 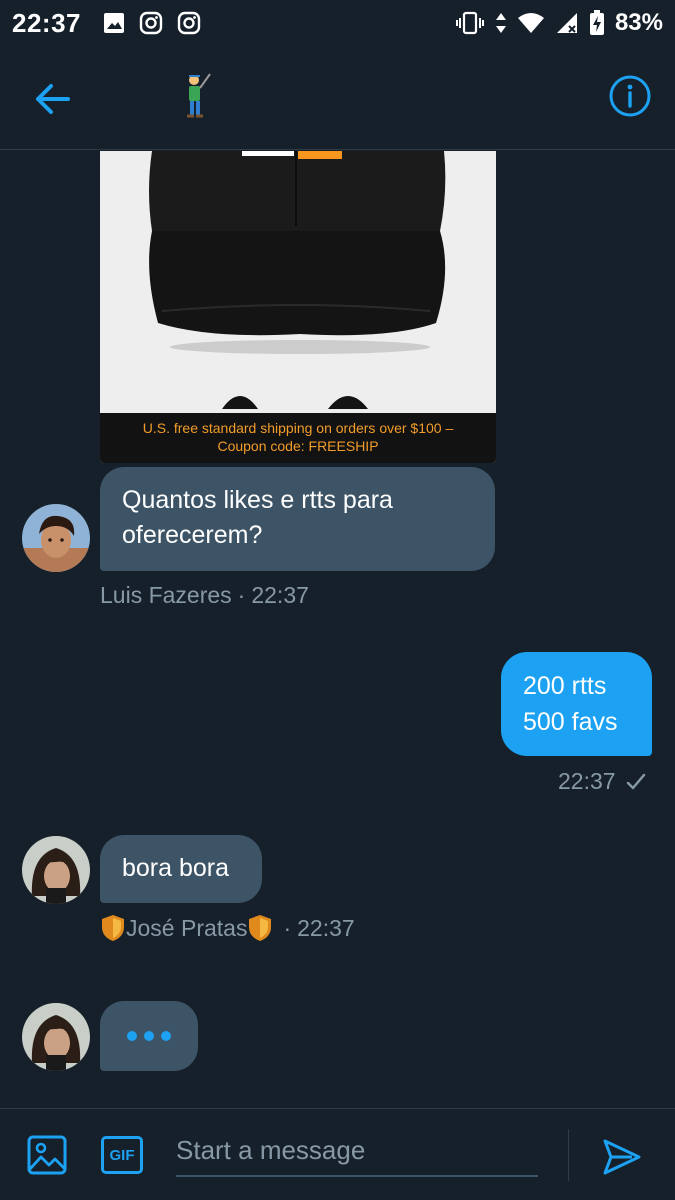 What do you see at coordinates (257, 500) in the screenshot?
I see `message-text-line-1: Quantos likes e rtts para` at bounding box center [257, 500].